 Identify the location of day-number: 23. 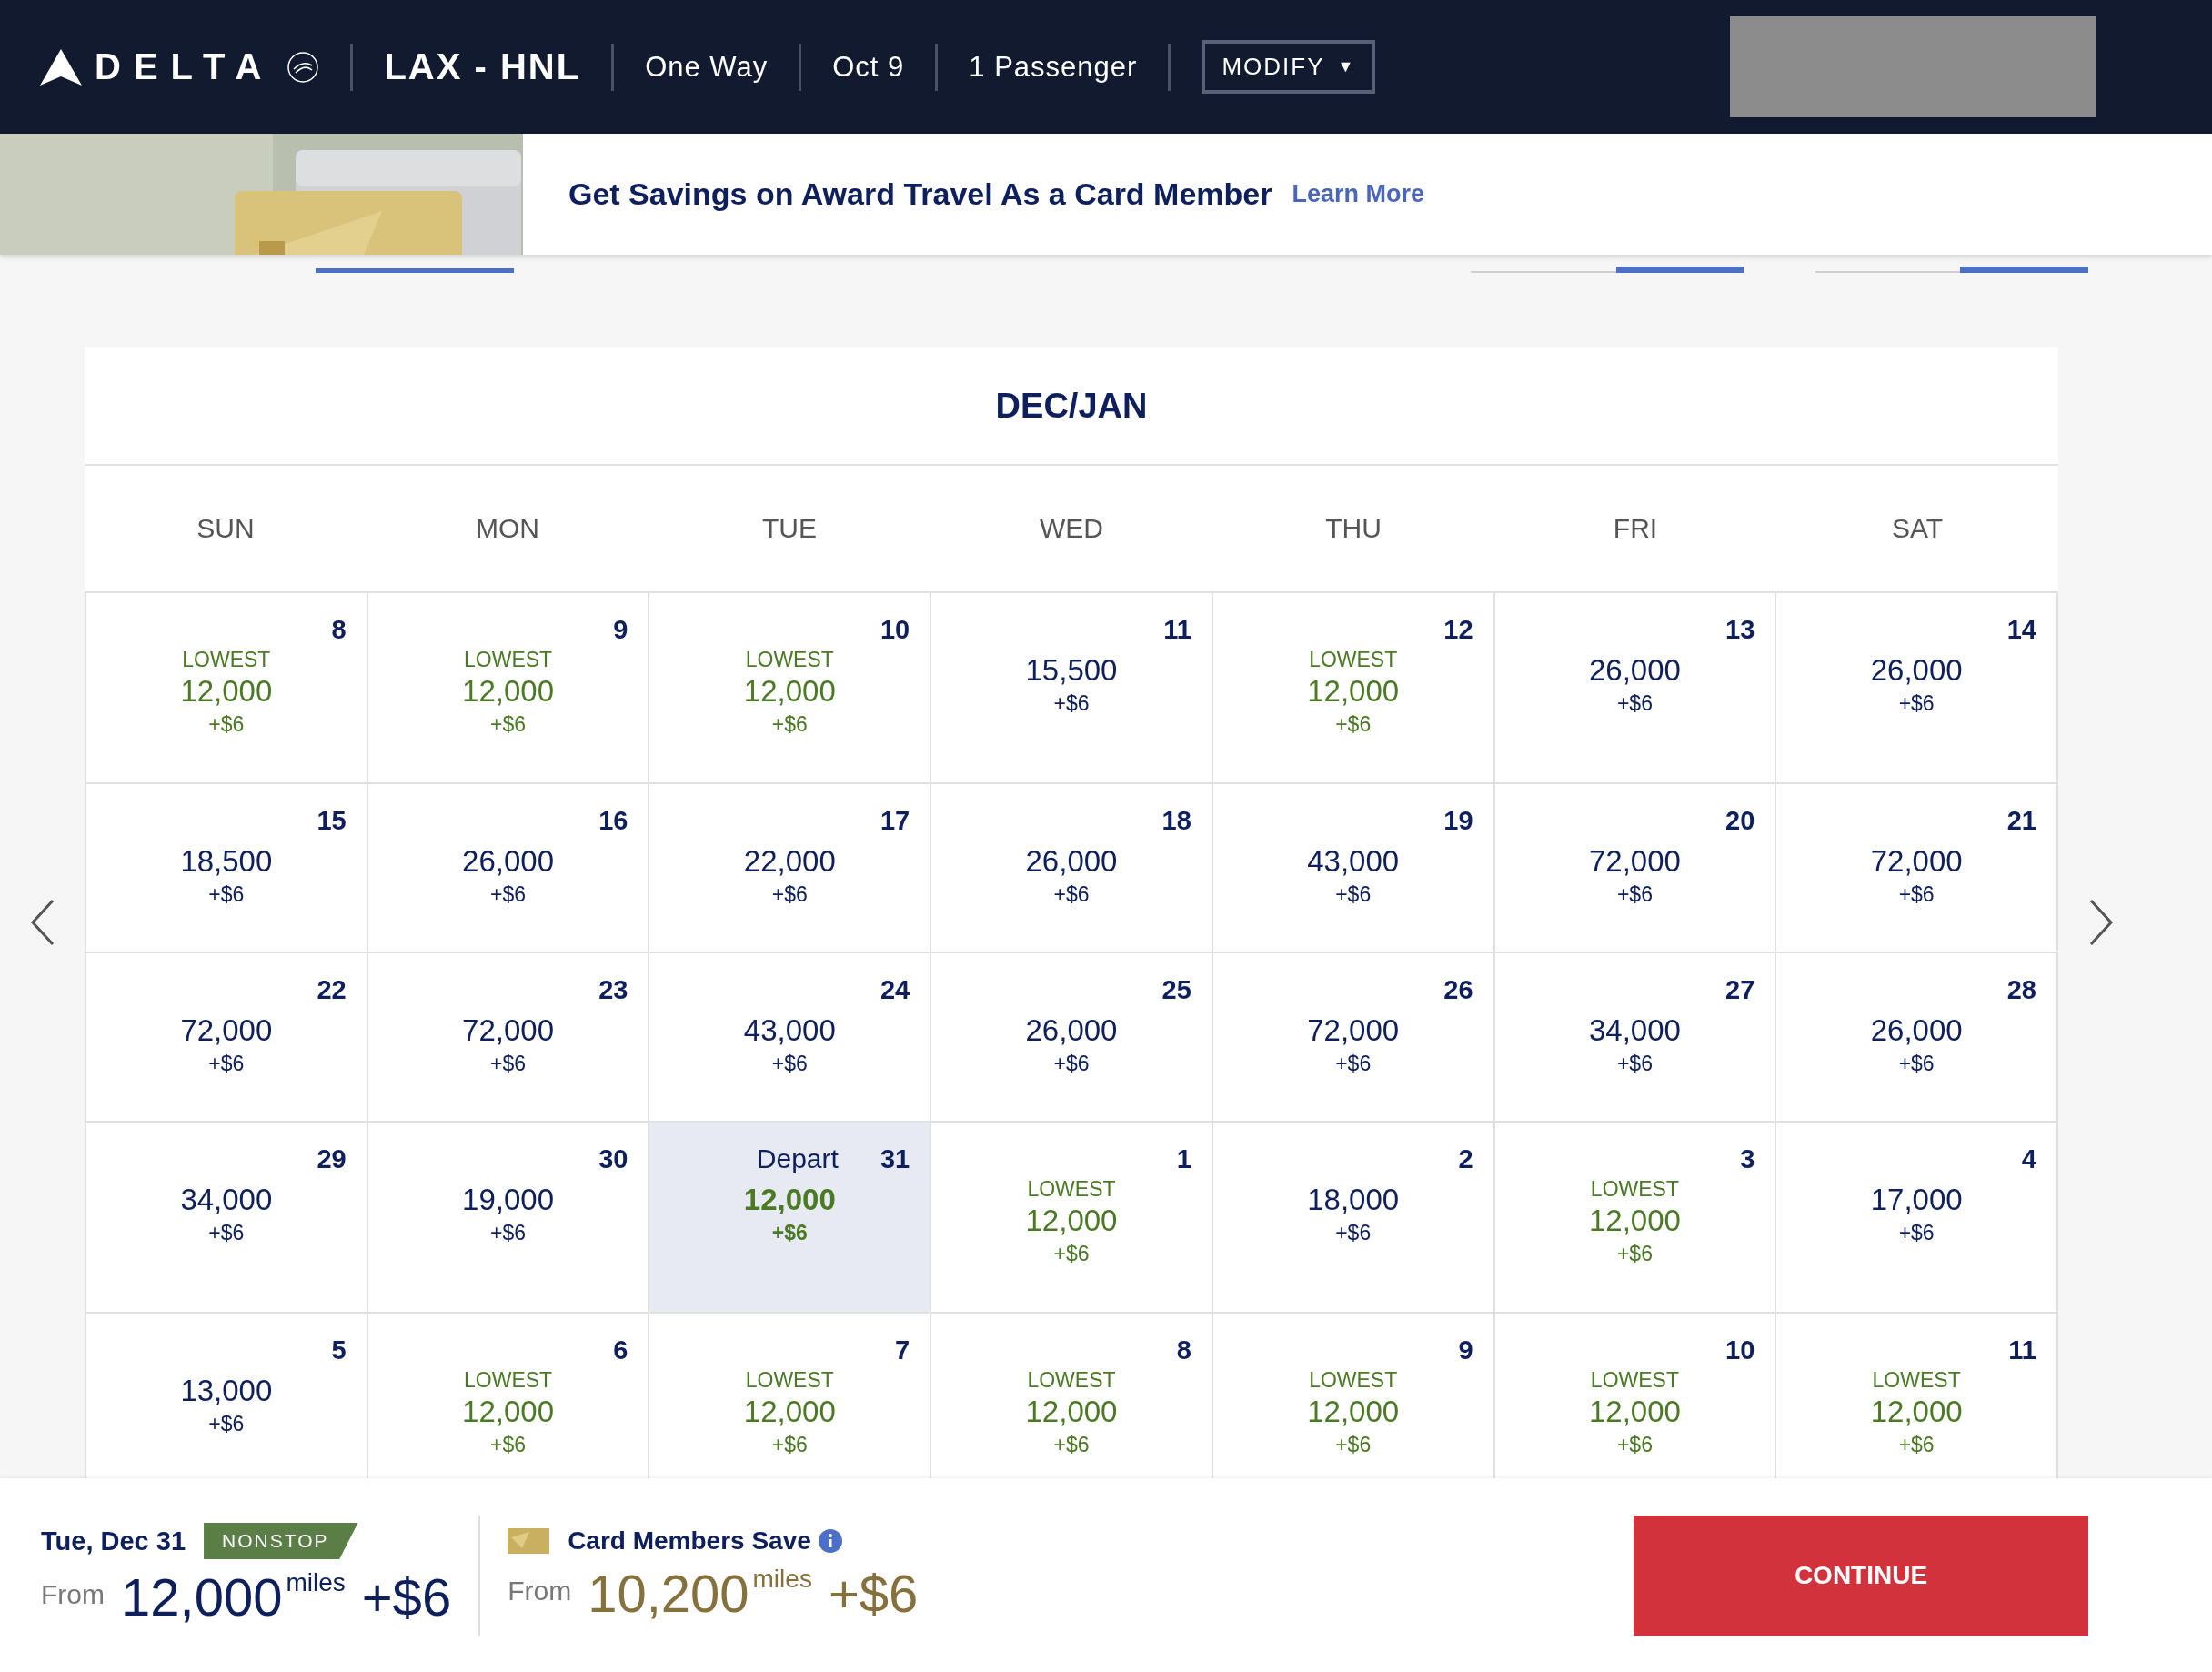
(613, 989).